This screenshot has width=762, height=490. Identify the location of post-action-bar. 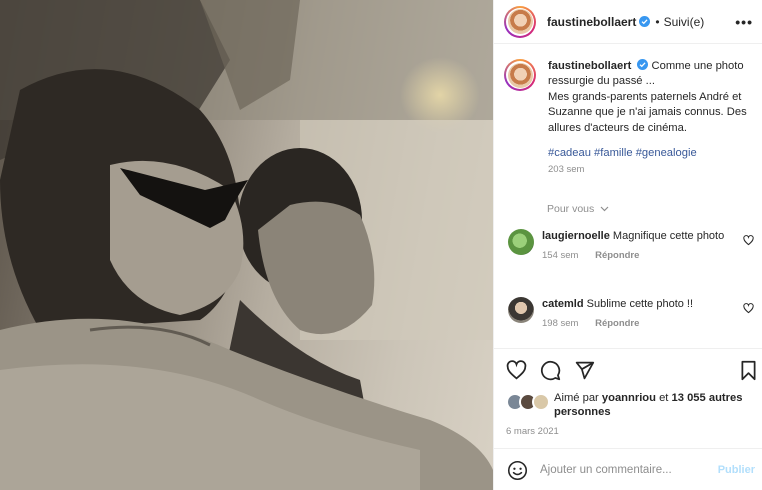
(628, 368).